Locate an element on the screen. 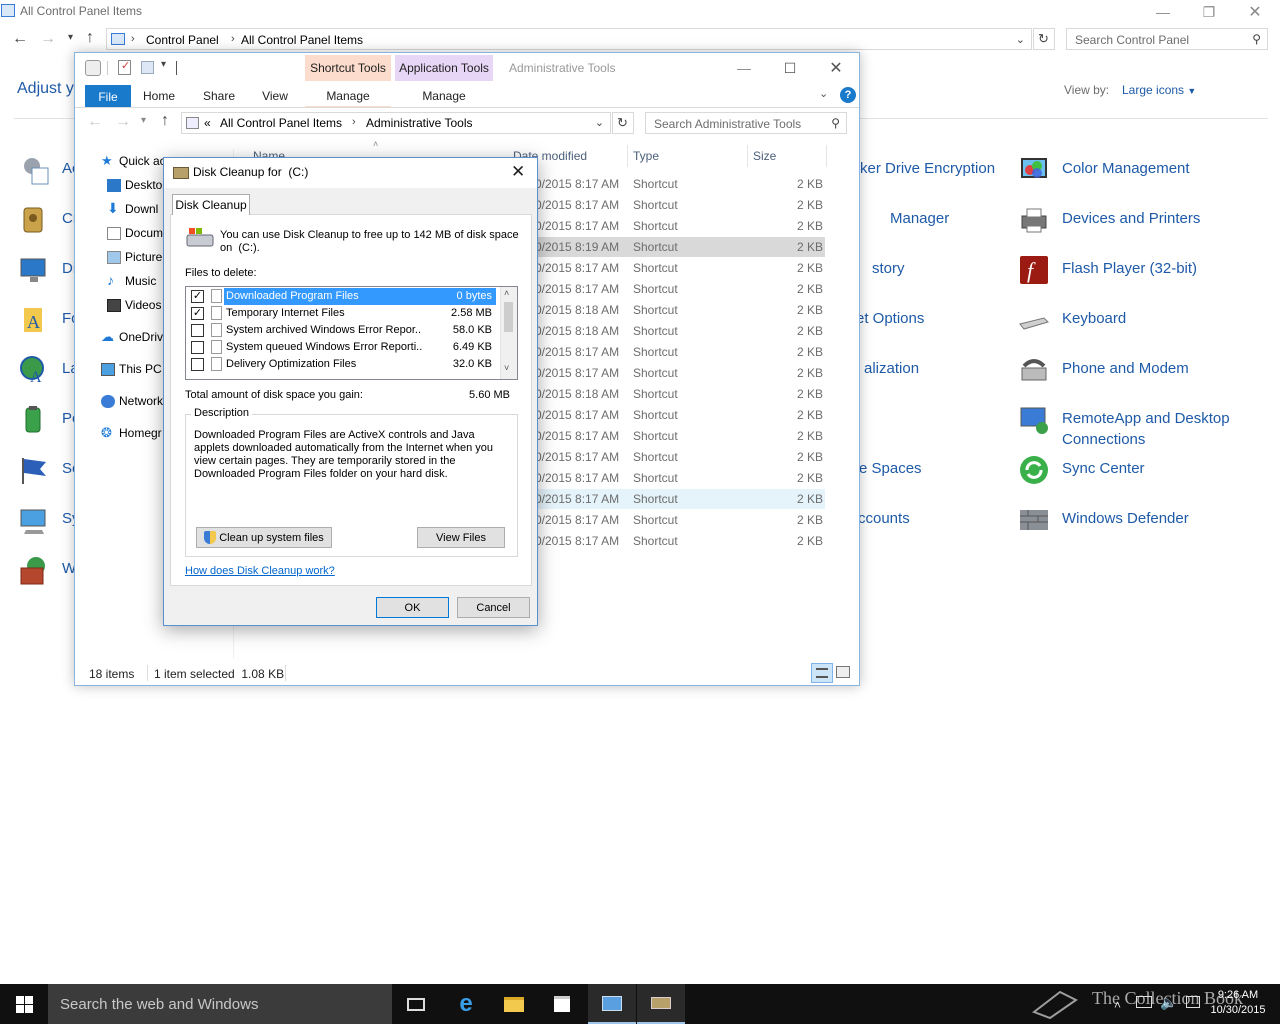 The width and height of the screenshot is (1280, 1024). scroll-thumb is located at coordinates (508, 317).